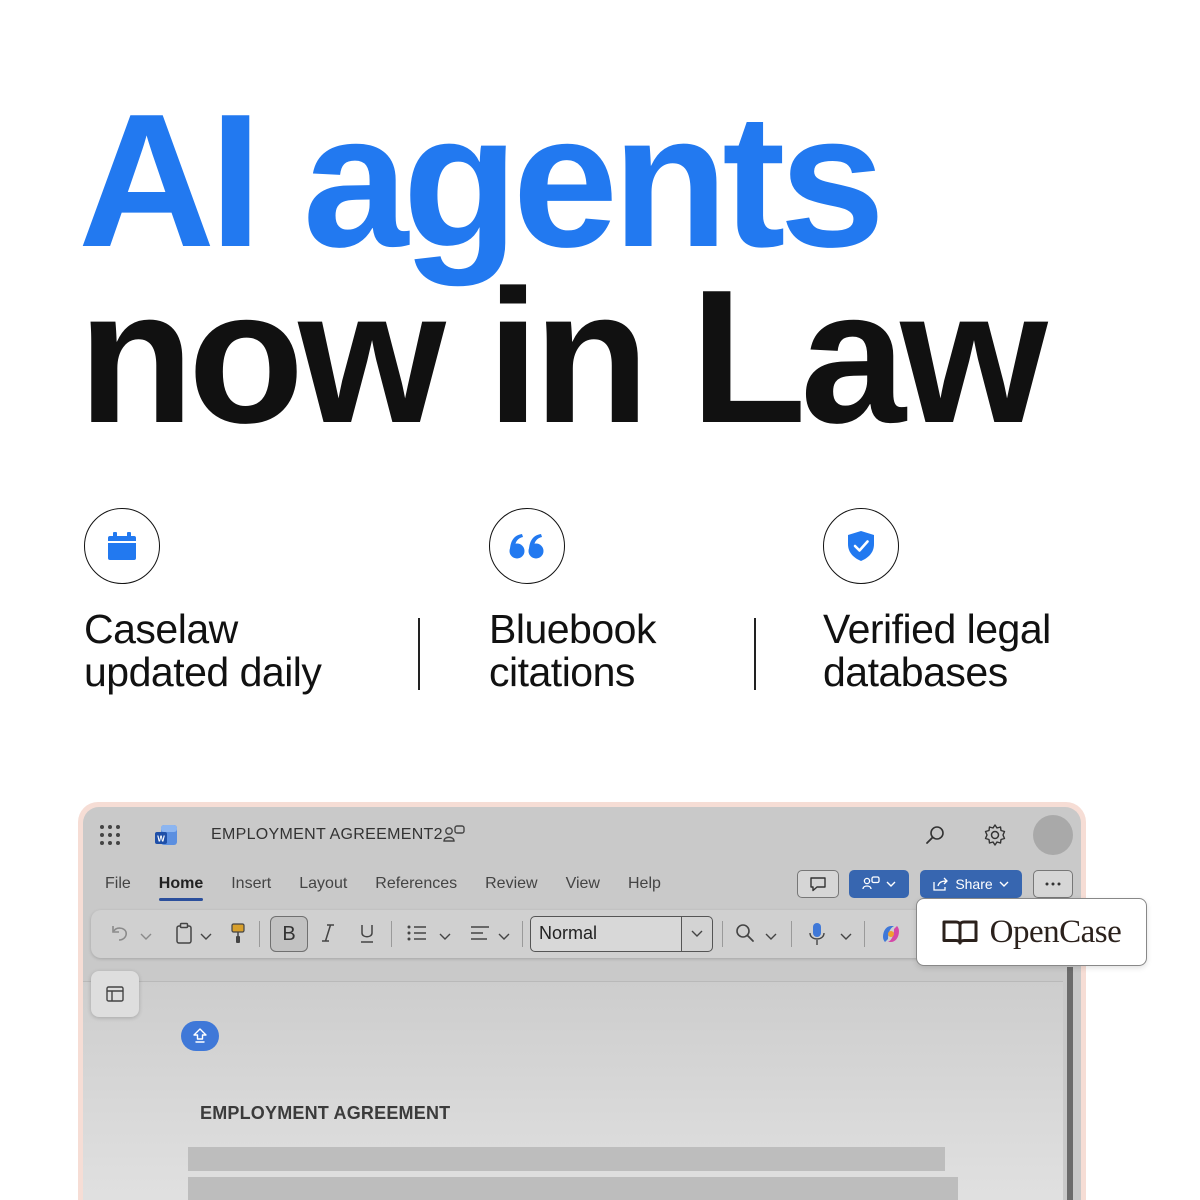  Describe the element at coordinates (563, 357) in the screenshot. I see `headline-line-2: now in Law` at that location.